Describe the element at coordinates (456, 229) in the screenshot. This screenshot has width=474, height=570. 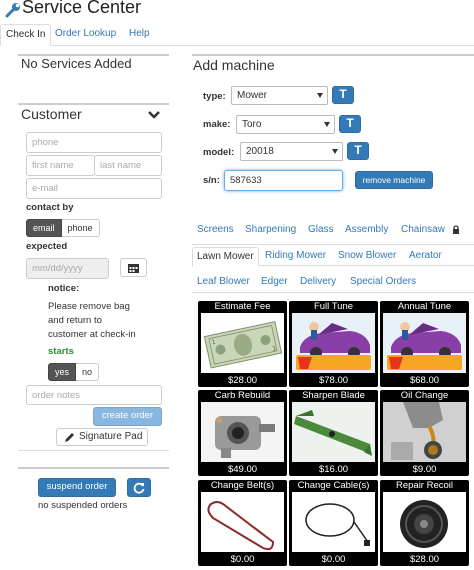
I see `lock-icon` at that location.